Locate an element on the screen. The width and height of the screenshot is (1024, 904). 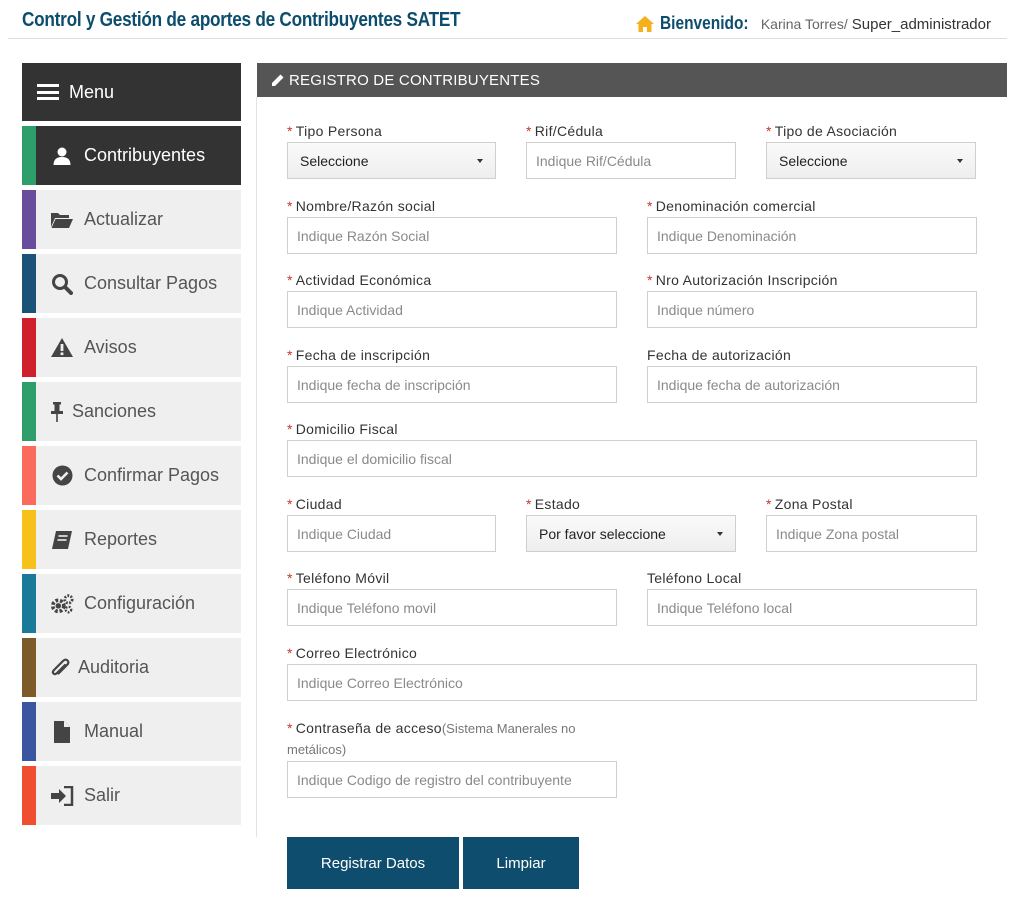
field-telefono-local: Teléfono Local is located at coordinates (812, 598).